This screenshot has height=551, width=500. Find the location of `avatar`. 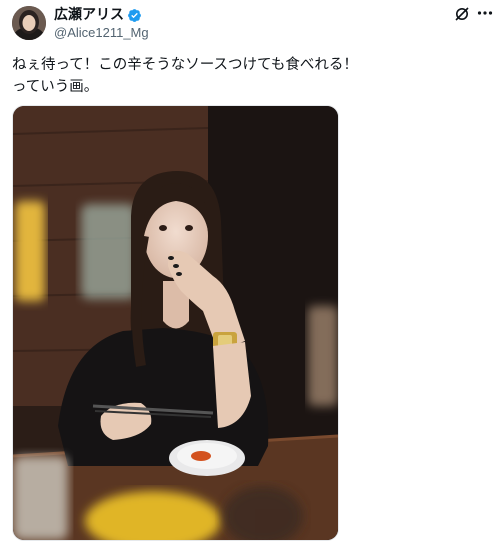

avatar is located at coordinates (29, 23).